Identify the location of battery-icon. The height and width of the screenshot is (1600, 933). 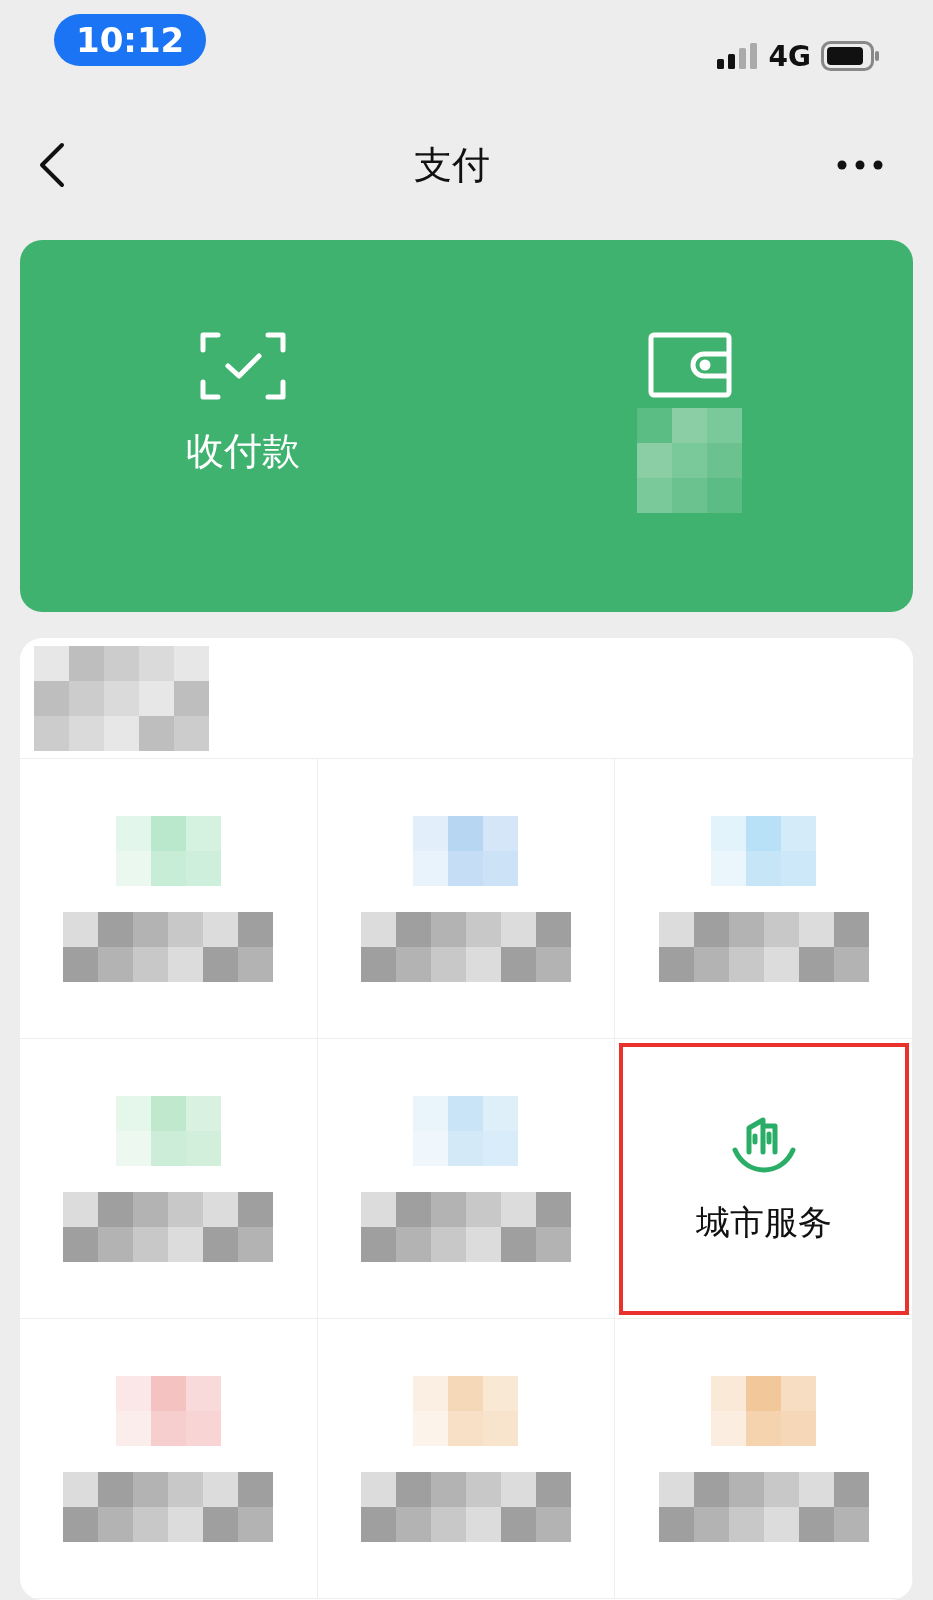
(851, 56).